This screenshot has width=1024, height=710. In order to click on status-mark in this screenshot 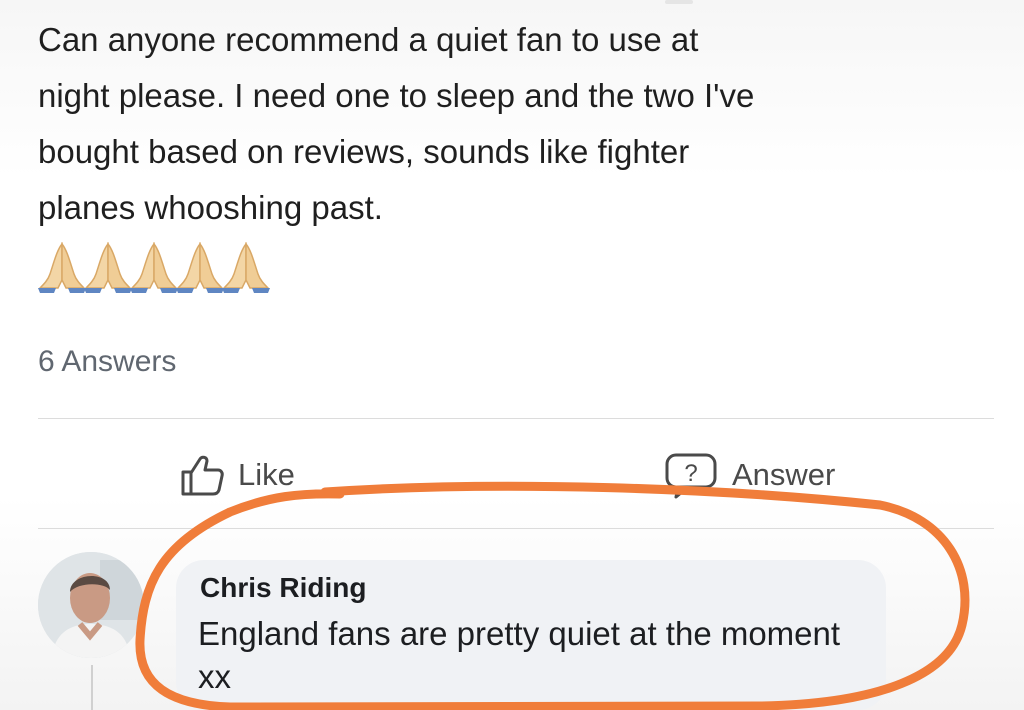, I will do `click(679, 2)`.